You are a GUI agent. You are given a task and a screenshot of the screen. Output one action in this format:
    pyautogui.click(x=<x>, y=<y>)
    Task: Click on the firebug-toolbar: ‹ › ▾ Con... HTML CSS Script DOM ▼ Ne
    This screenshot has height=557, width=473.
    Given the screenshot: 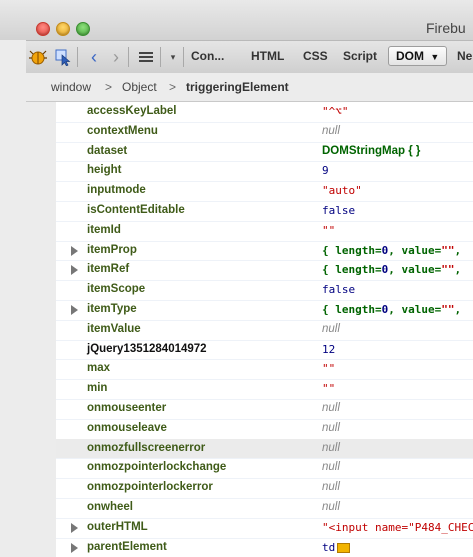 What is the action you would take?
    pyautogui.click(x=249, y=57)
    